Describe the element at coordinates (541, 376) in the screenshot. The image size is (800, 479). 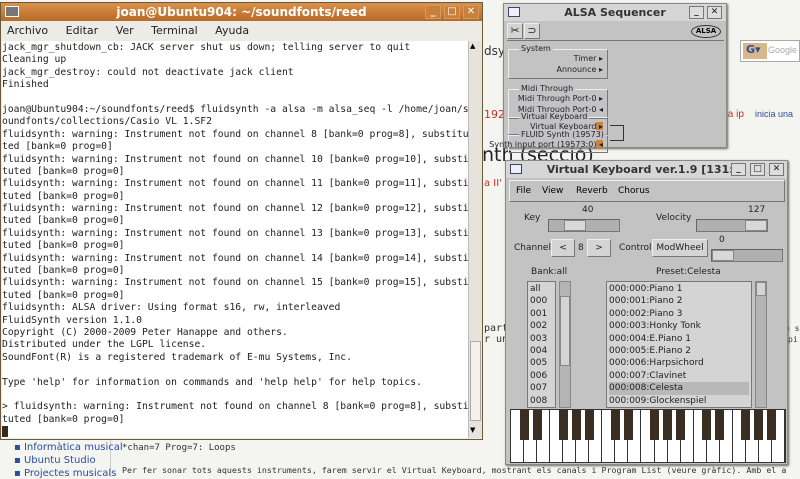
I see `bank-item: 006` at that location.